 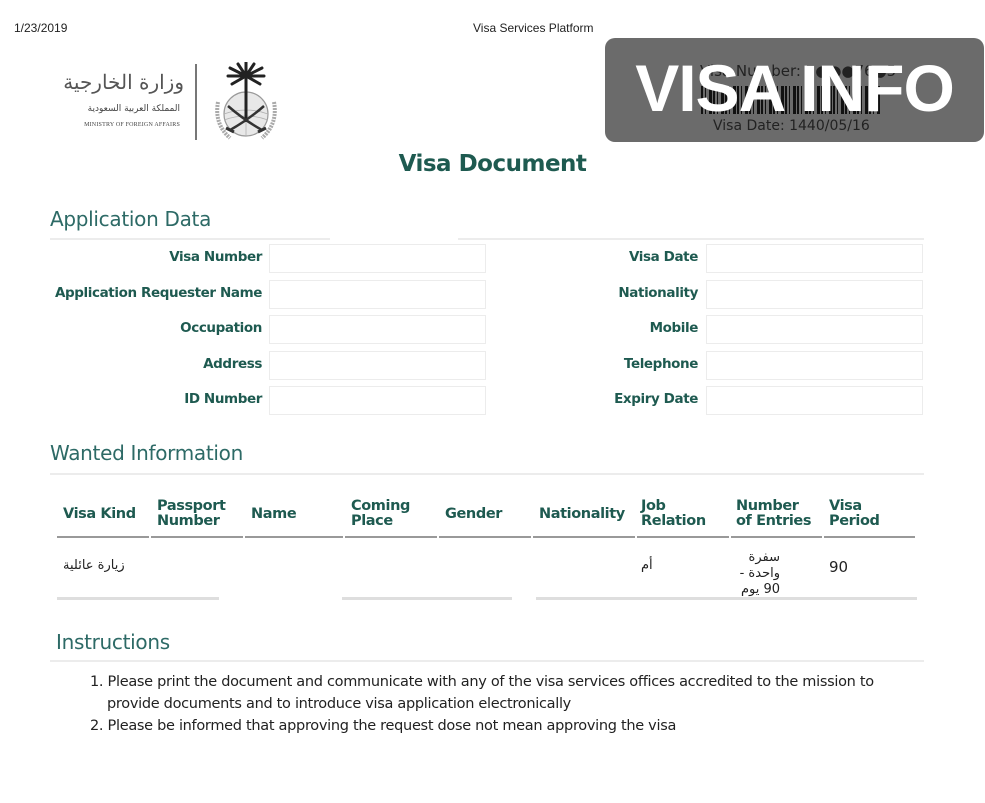 What do you see at coordinates (221, 328) in the screenshot?
I see `field-label-occupation: Occupation` at bounding box center [221, 328].